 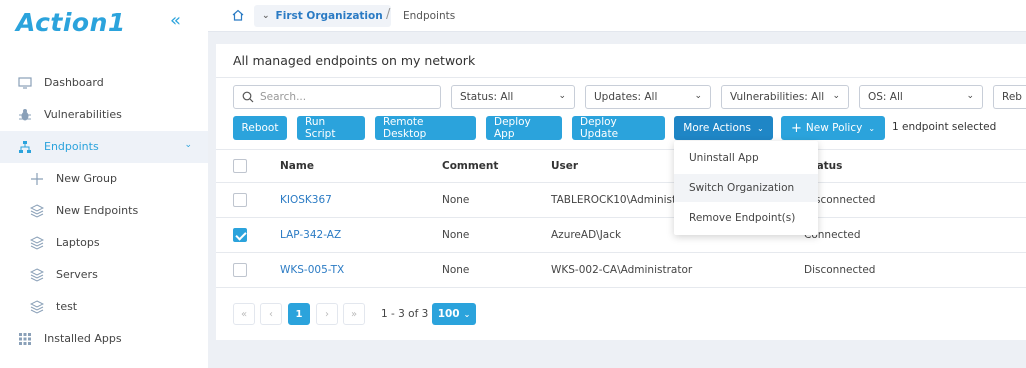 I want to click on deploy-update-button: Deploy Update, so click(x=618, y=128).